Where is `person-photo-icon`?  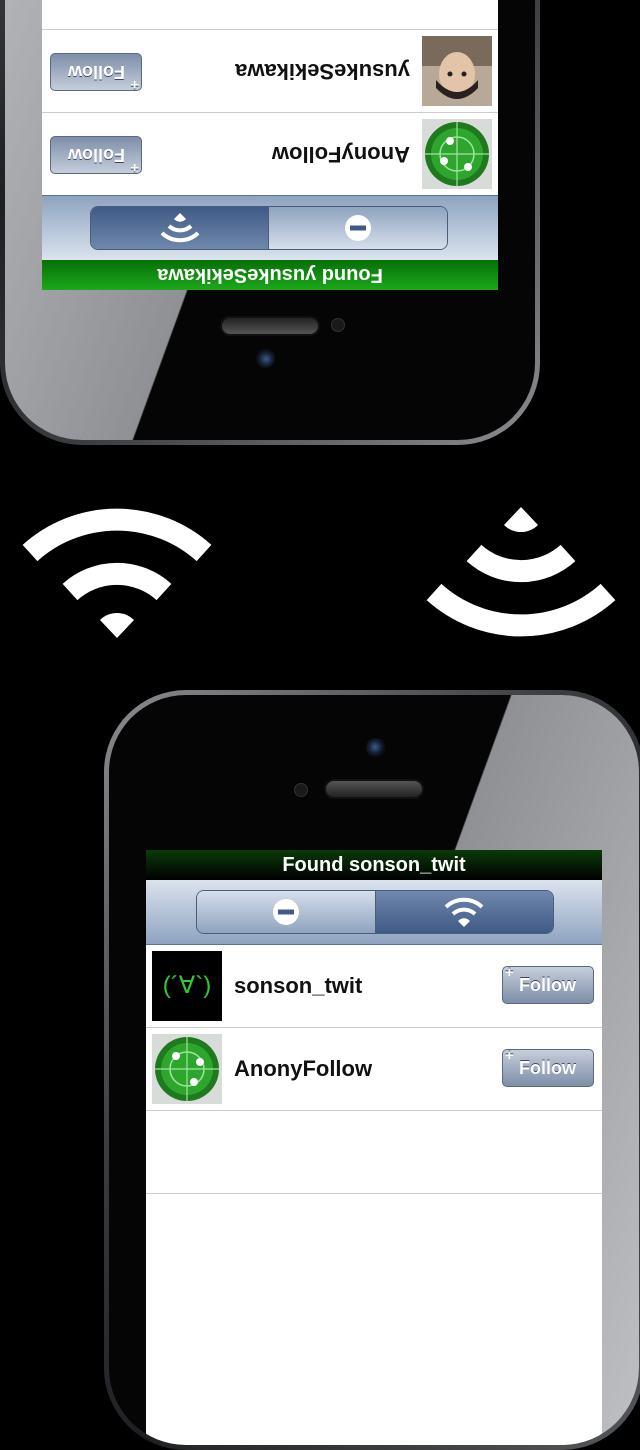 person-photo-icon is located at coordinates (457, 71).